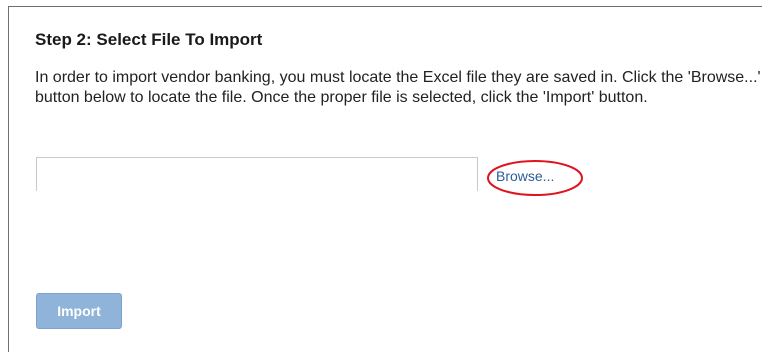 This screenshot has width=762, height=352. Describe the element at coordinates (257, 174) in the screenshot. I see `file-path-input` at that location.